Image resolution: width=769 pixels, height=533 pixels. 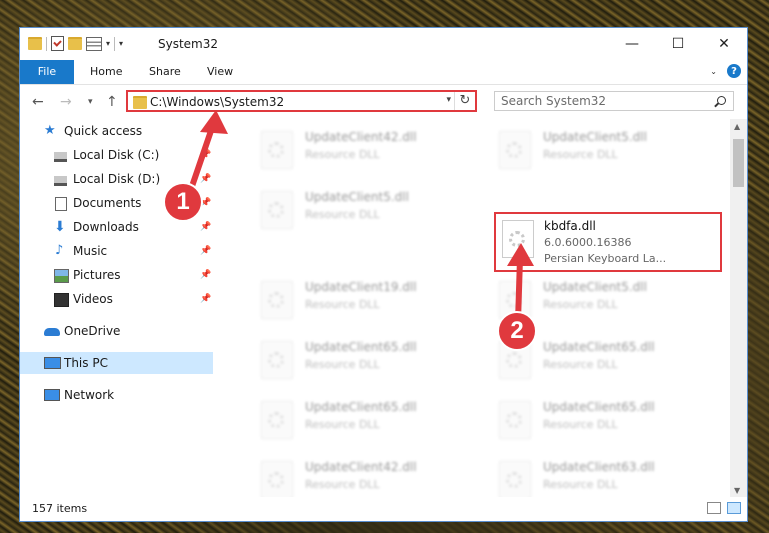 What do you see at coordinates (60, 181) in the screenshot?
I see `drive-icon` at bounding box center [60, 181].